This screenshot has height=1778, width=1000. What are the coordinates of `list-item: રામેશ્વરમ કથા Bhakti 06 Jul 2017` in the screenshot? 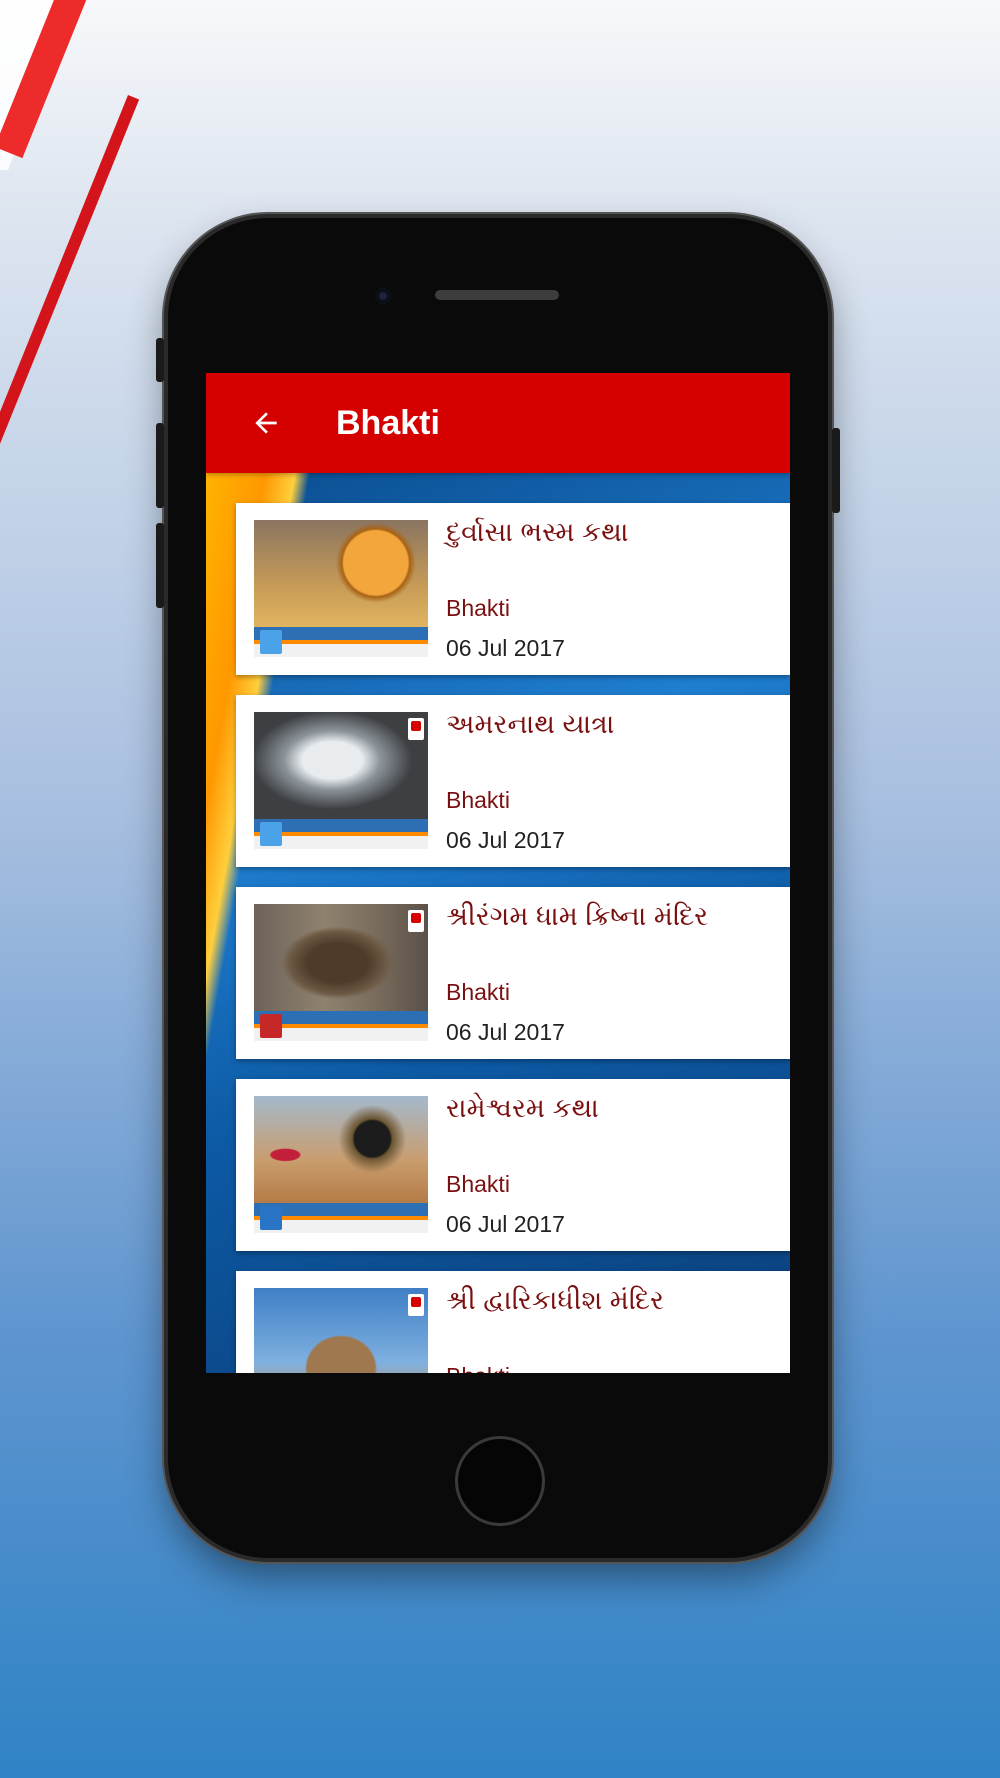 It's located at (513, 1165).